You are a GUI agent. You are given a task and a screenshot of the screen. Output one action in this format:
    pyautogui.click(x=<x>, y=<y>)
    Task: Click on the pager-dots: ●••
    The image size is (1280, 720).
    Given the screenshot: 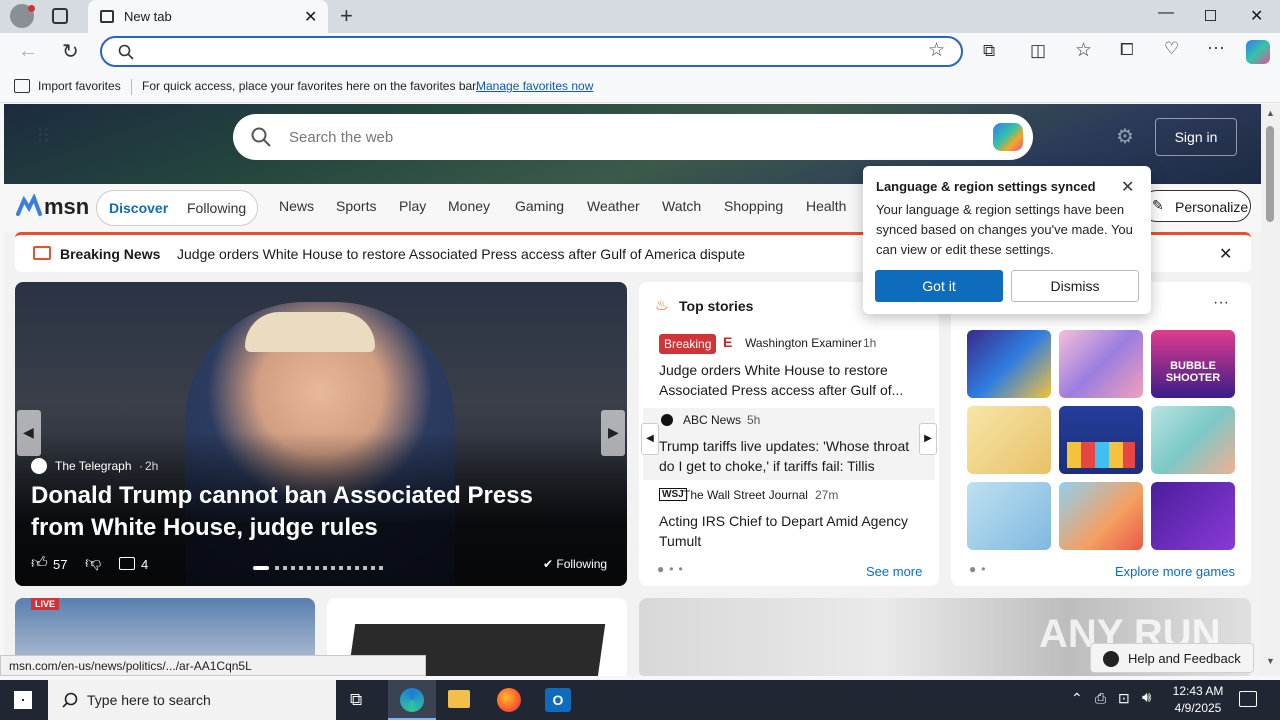 What is the action you would take?
    pyautogui.click(x=672, y=569)
    